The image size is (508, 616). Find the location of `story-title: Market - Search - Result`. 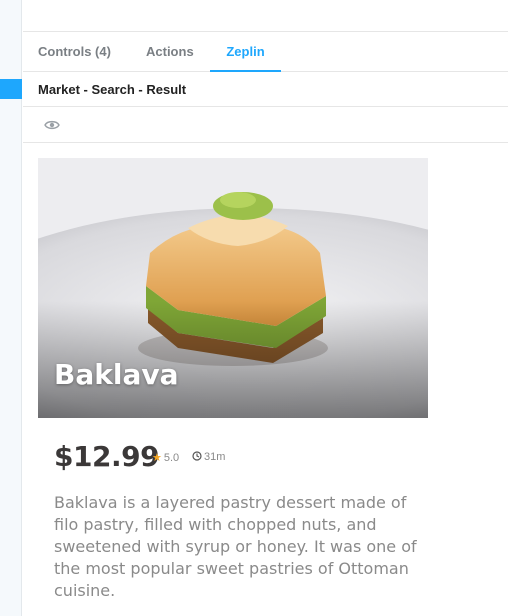

story-title: Market - Search - Result is located at coordinates (112, 89).